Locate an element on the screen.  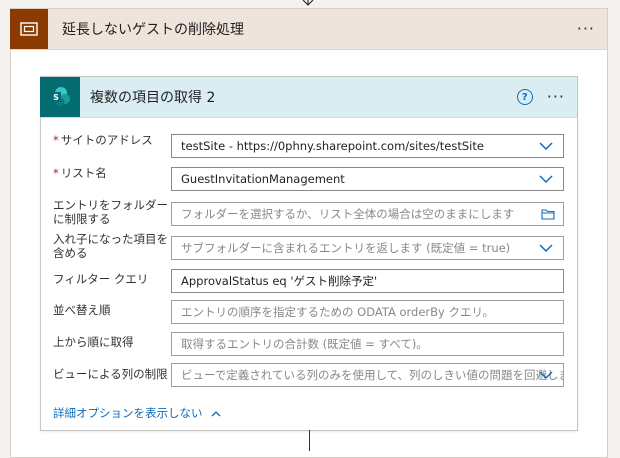
sharepoint-icon: S is located at coordinates (60, 97).